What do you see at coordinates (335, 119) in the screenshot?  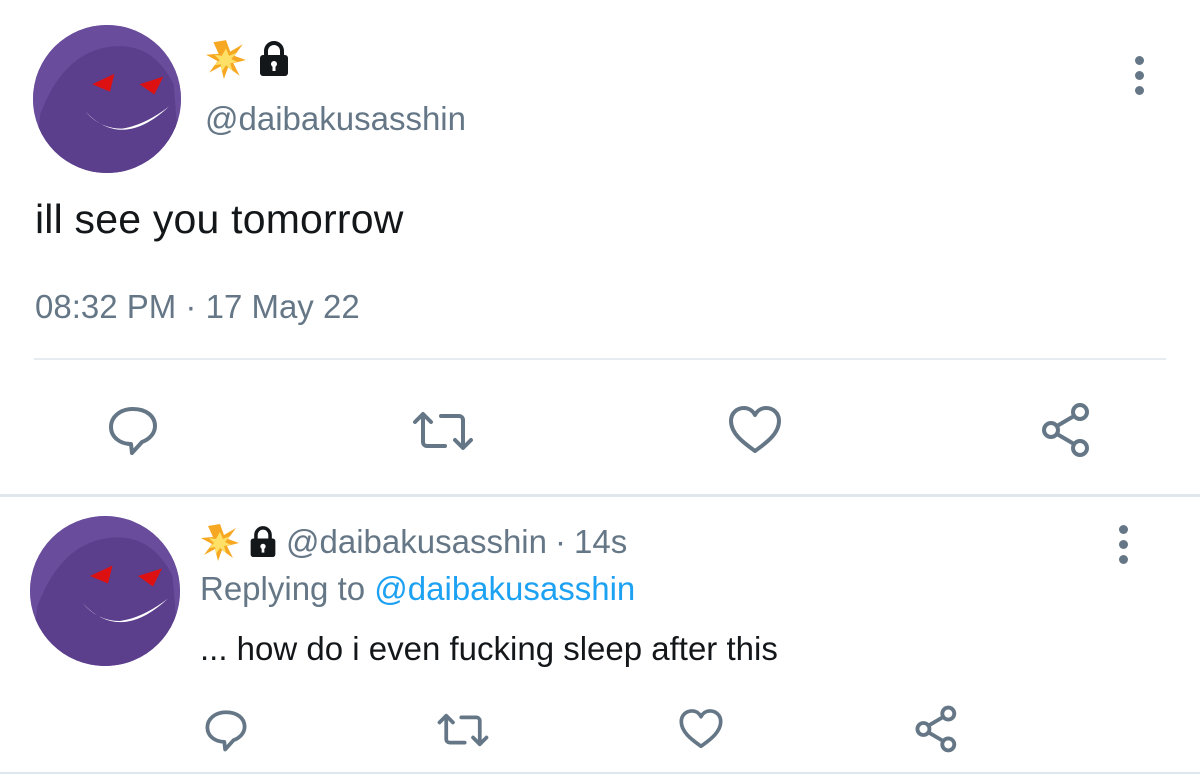 I see `author-handle: @daibakusasshin` at bounding box center [335, 119].